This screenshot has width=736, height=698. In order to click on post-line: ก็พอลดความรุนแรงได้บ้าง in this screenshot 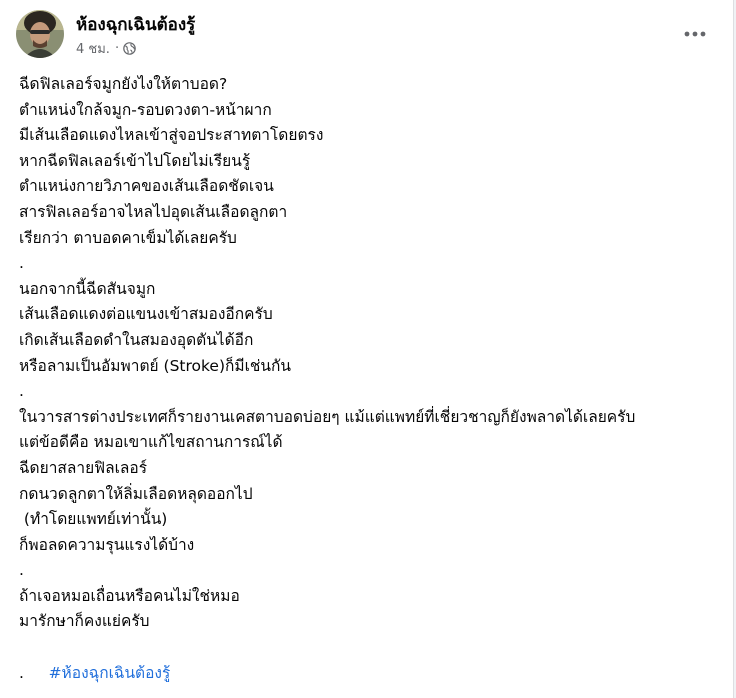, I will do `click(107, 544)`.